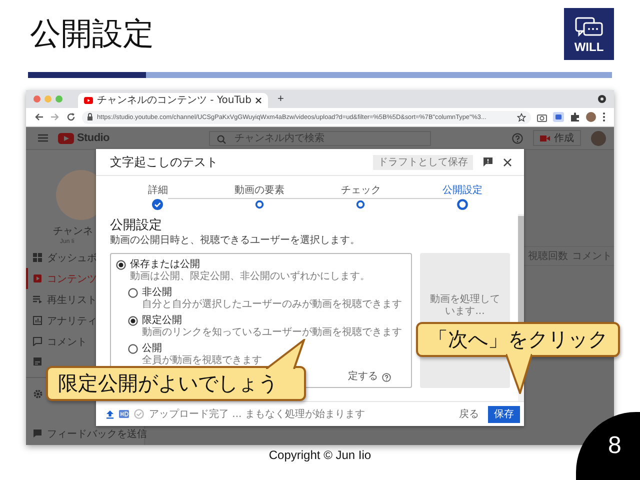  I want to click on circle-icon, so click(602, 99).